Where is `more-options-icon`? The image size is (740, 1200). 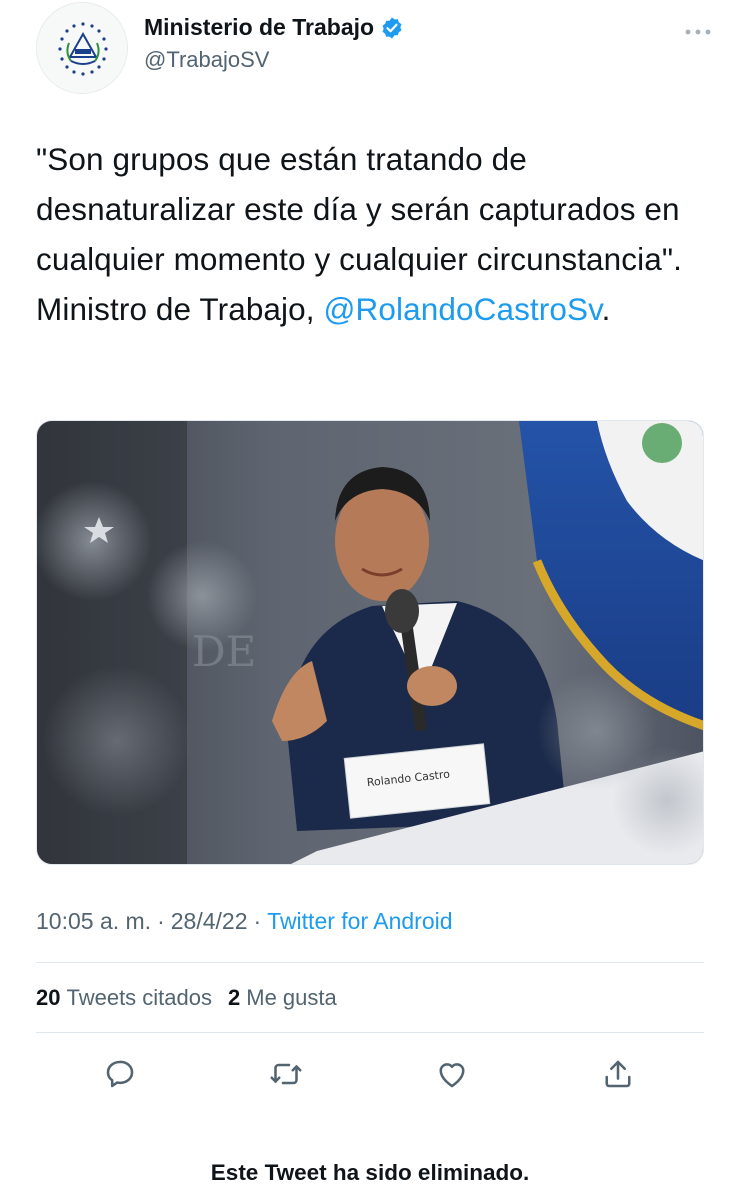 more-options-icon is located at coordinates (698, 32).